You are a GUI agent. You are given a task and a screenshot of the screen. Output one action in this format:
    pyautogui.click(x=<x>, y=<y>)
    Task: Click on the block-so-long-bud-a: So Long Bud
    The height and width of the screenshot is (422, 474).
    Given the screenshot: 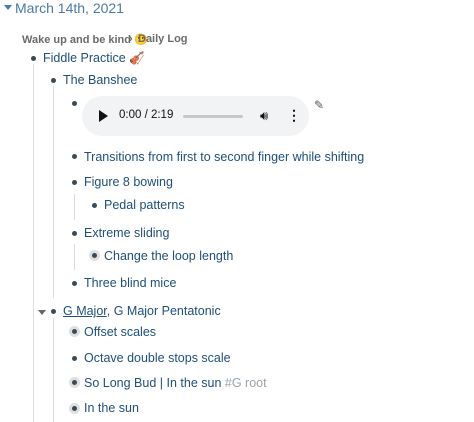 What is the action you would take?
    pyautogui.click(x=120, y=383)
    